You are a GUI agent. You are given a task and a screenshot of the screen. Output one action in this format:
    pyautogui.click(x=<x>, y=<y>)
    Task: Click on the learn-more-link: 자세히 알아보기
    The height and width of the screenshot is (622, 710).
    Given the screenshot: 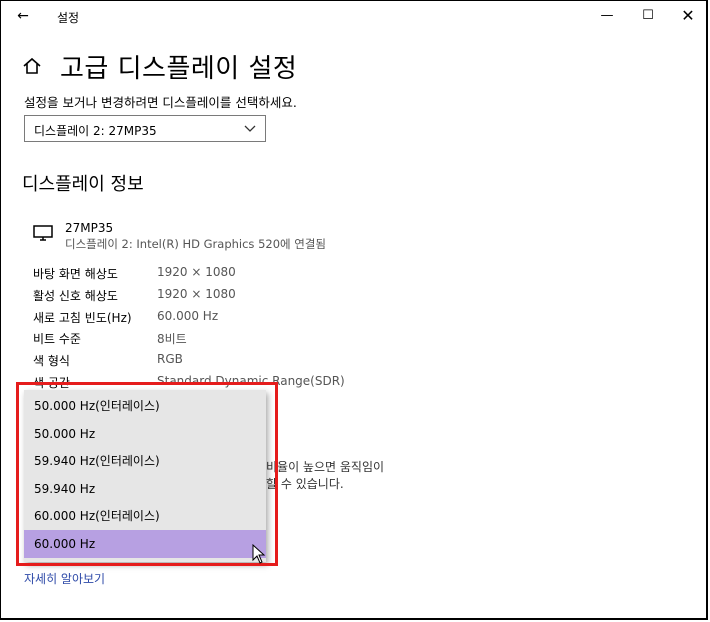 What is the action you would take?
    pyautogui.click(x=64, y=578)
    